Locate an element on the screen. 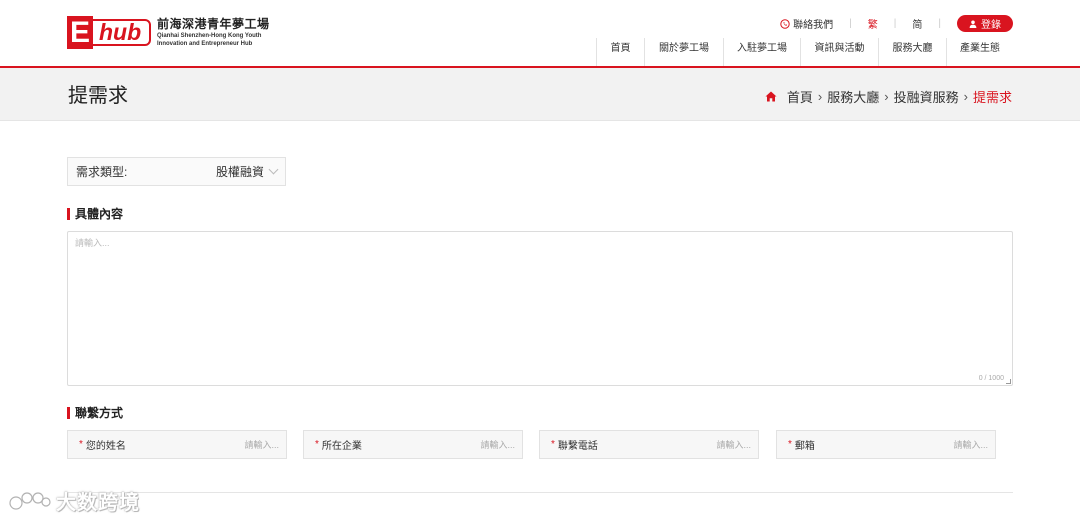 The image size is (1080, 523). content-section-title: 具體內容 is located at coordinates (95, 214).